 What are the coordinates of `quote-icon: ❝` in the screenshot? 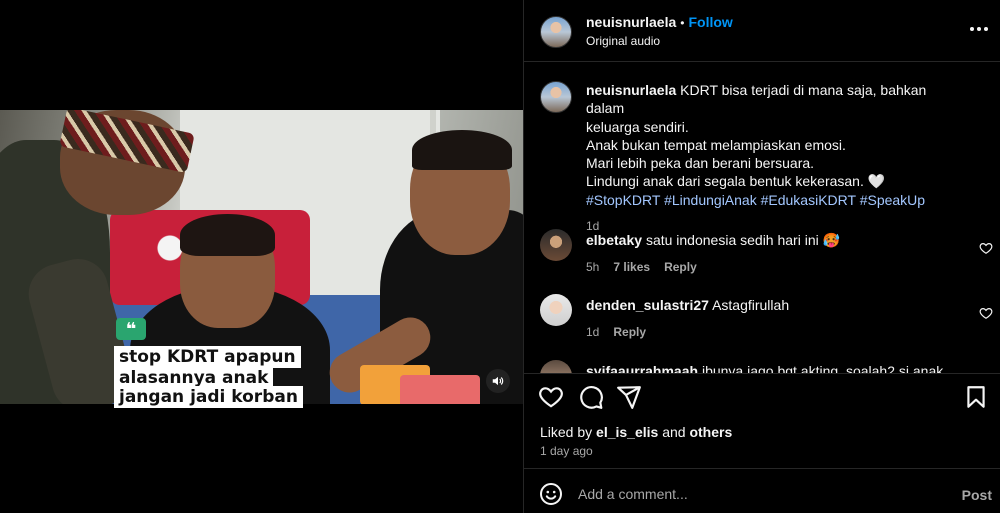 It's located at (131, 329).